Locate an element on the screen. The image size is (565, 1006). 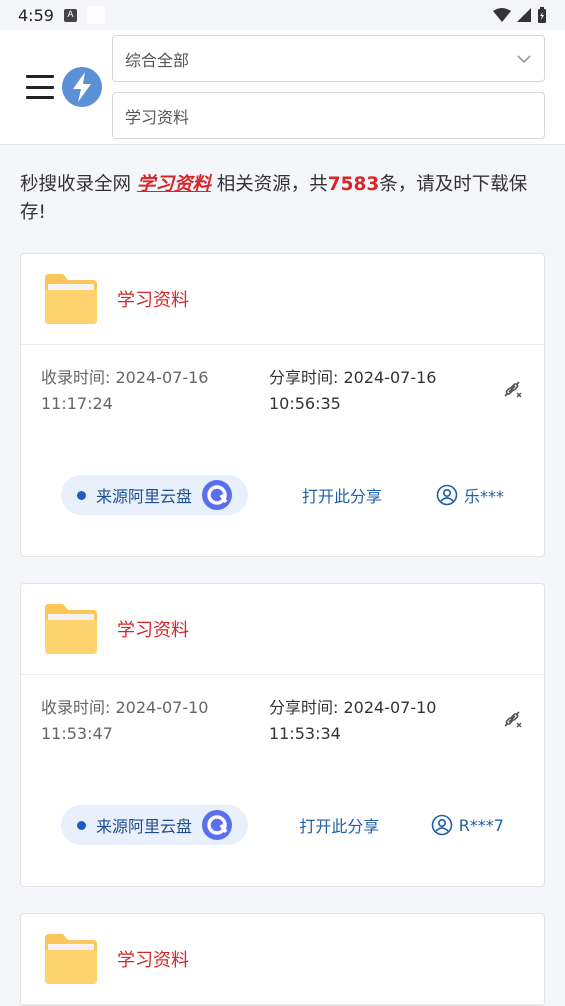
collect-date: 2024-07-16 is located at coordinates (162, 377).